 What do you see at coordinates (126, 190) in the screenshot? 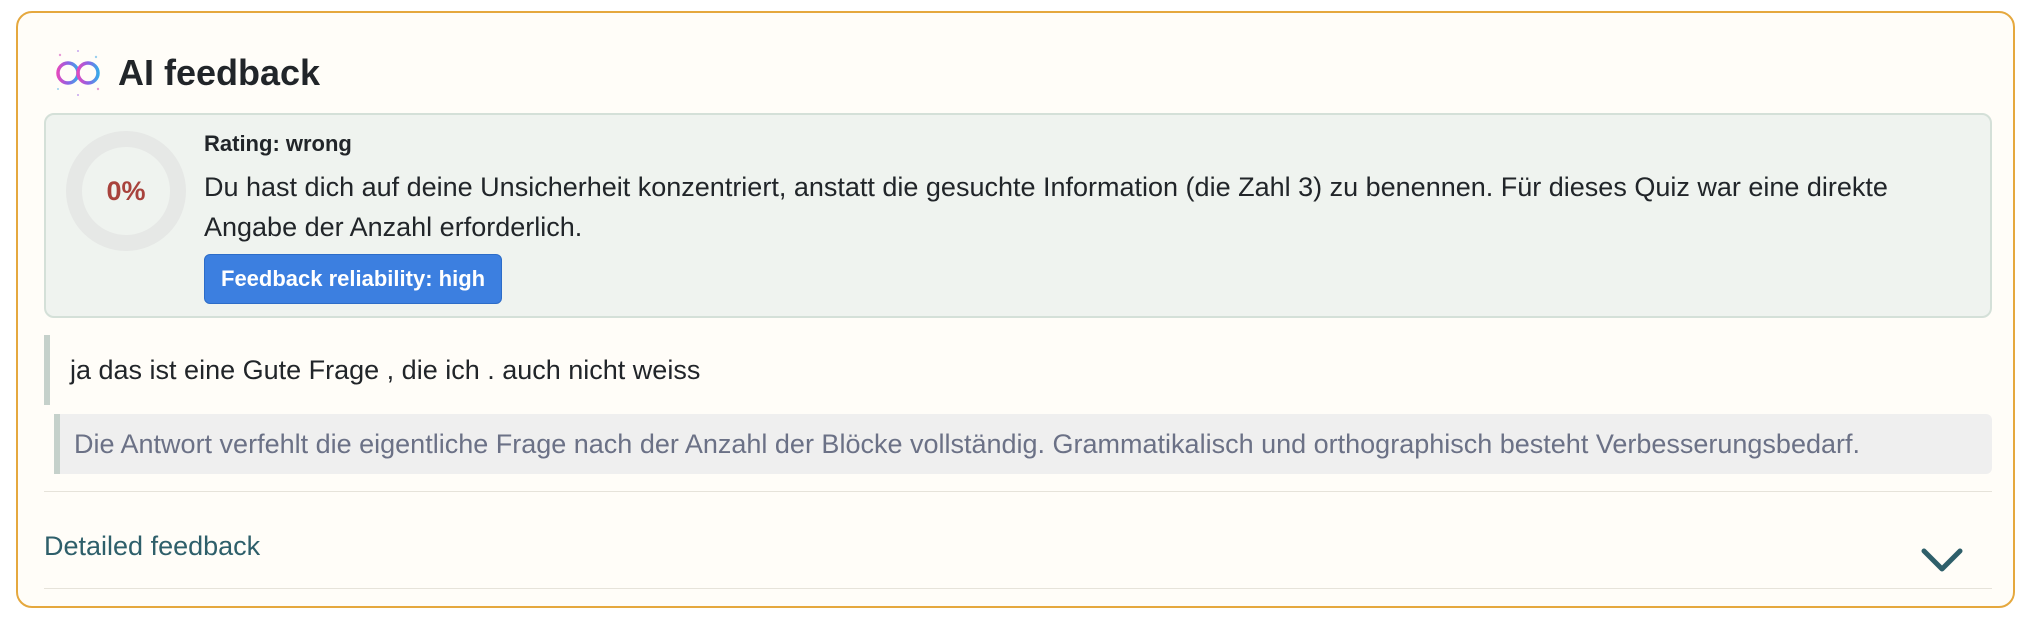
I see `score-percent: 0%` at bounding box center [126, 190].